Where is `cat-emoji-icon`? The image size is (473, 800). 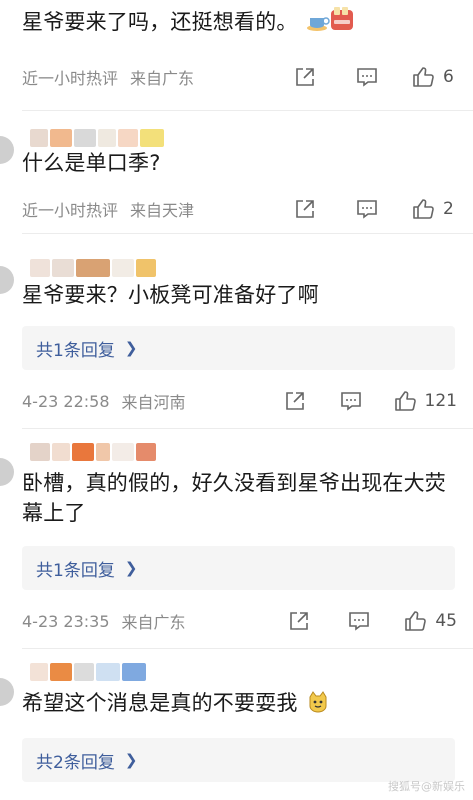
cat-emoji-icon is located at coordinates (318, 706).